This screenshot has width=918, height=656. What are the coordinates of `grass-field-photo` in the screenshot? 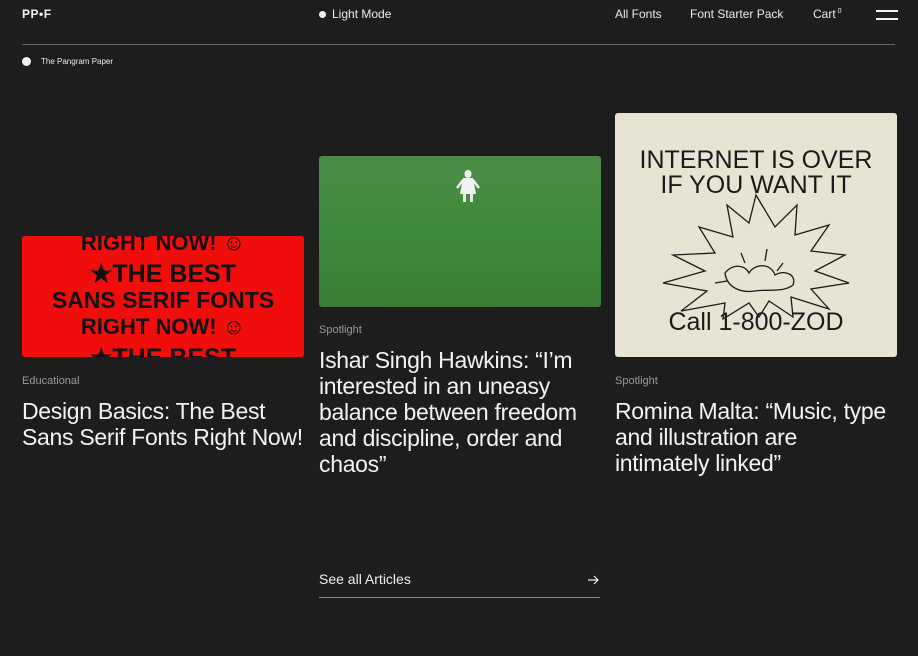 It's located at (460, 231).